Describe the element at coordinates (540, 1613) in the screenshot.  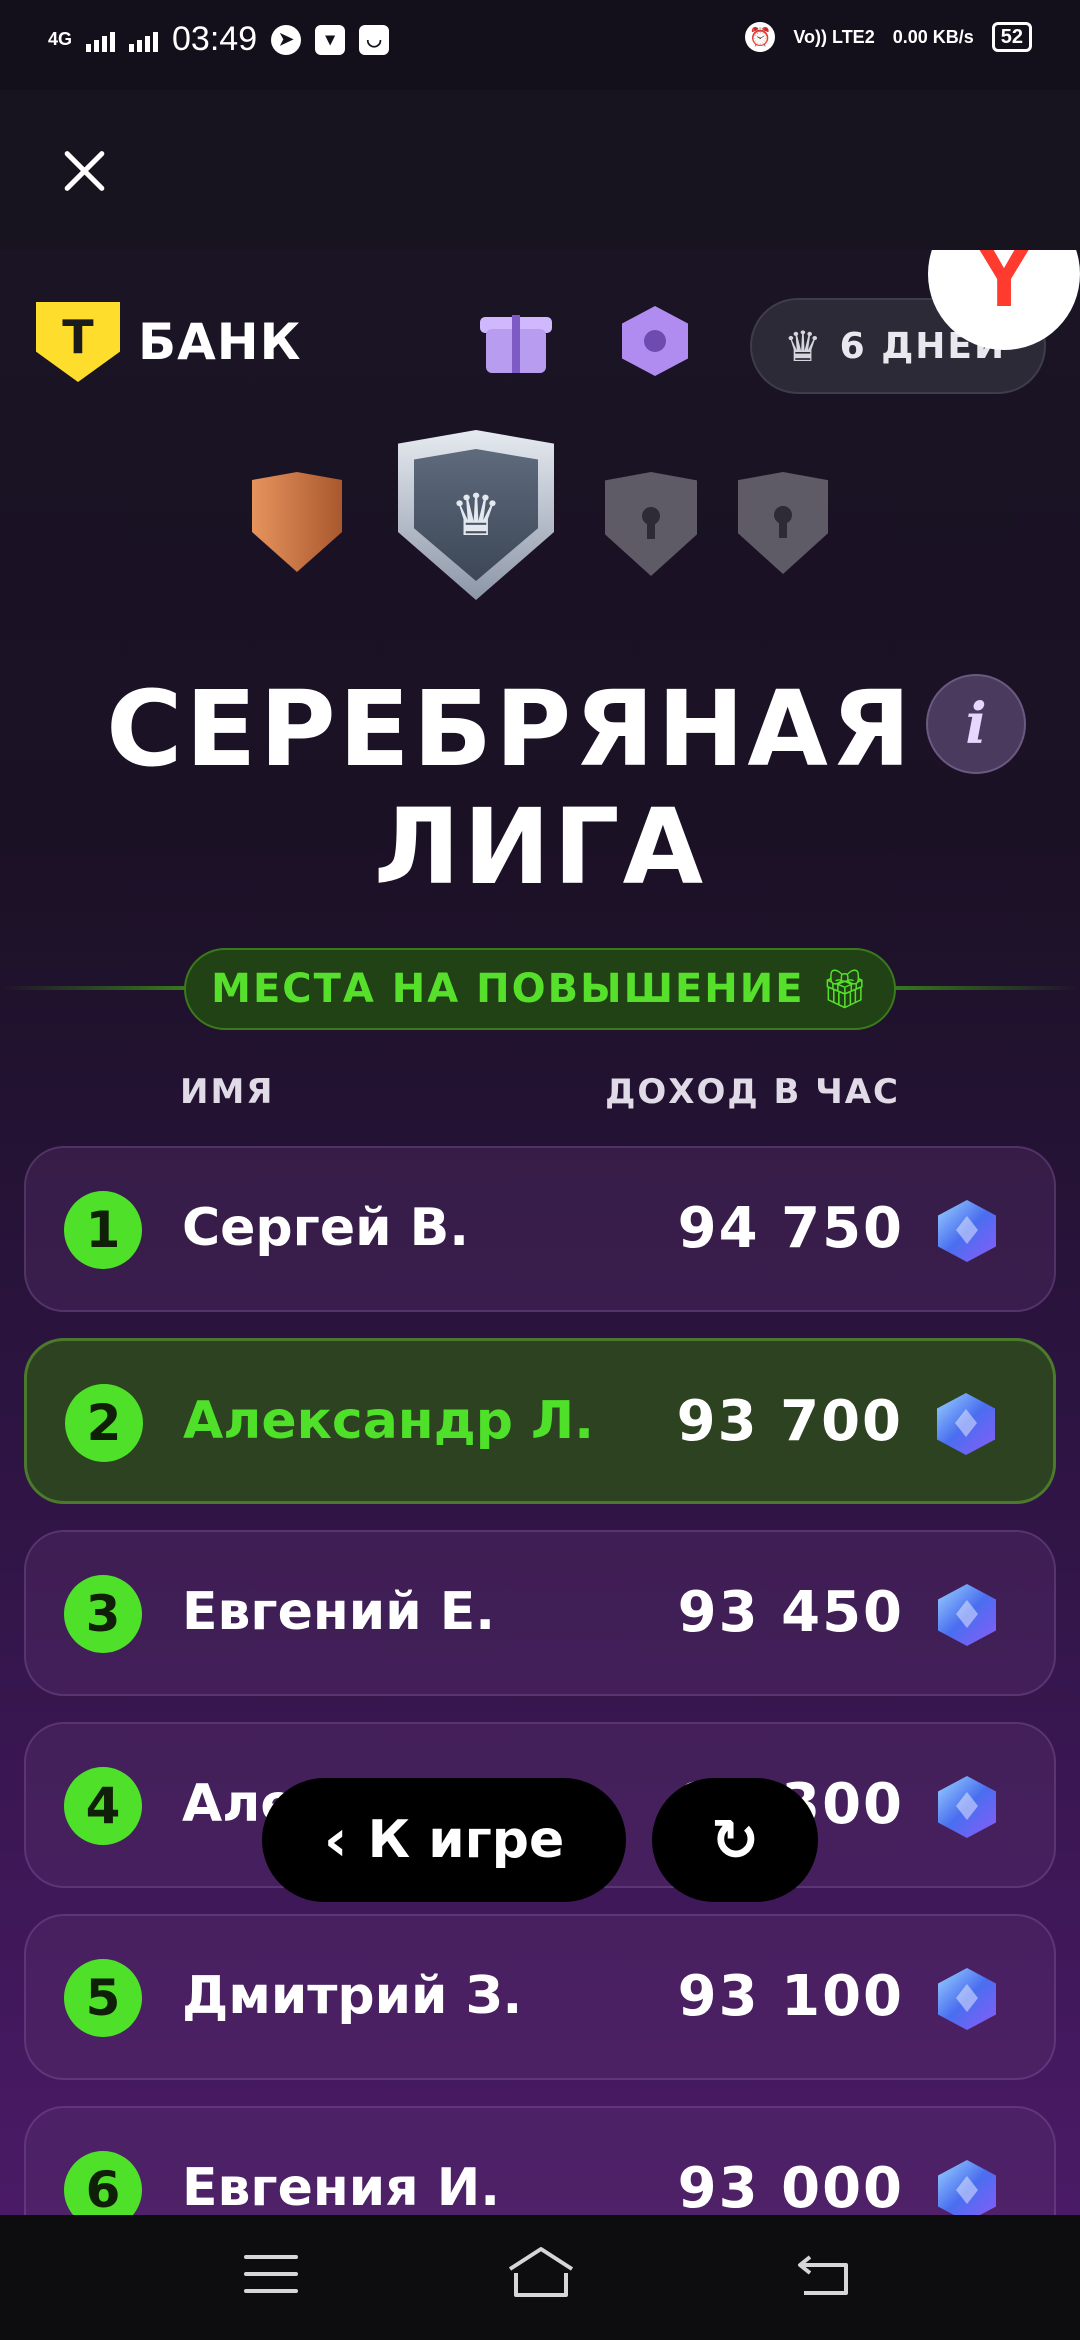
I see `leaderboard-row: 3 Евгений Е. 93 450` at that location.